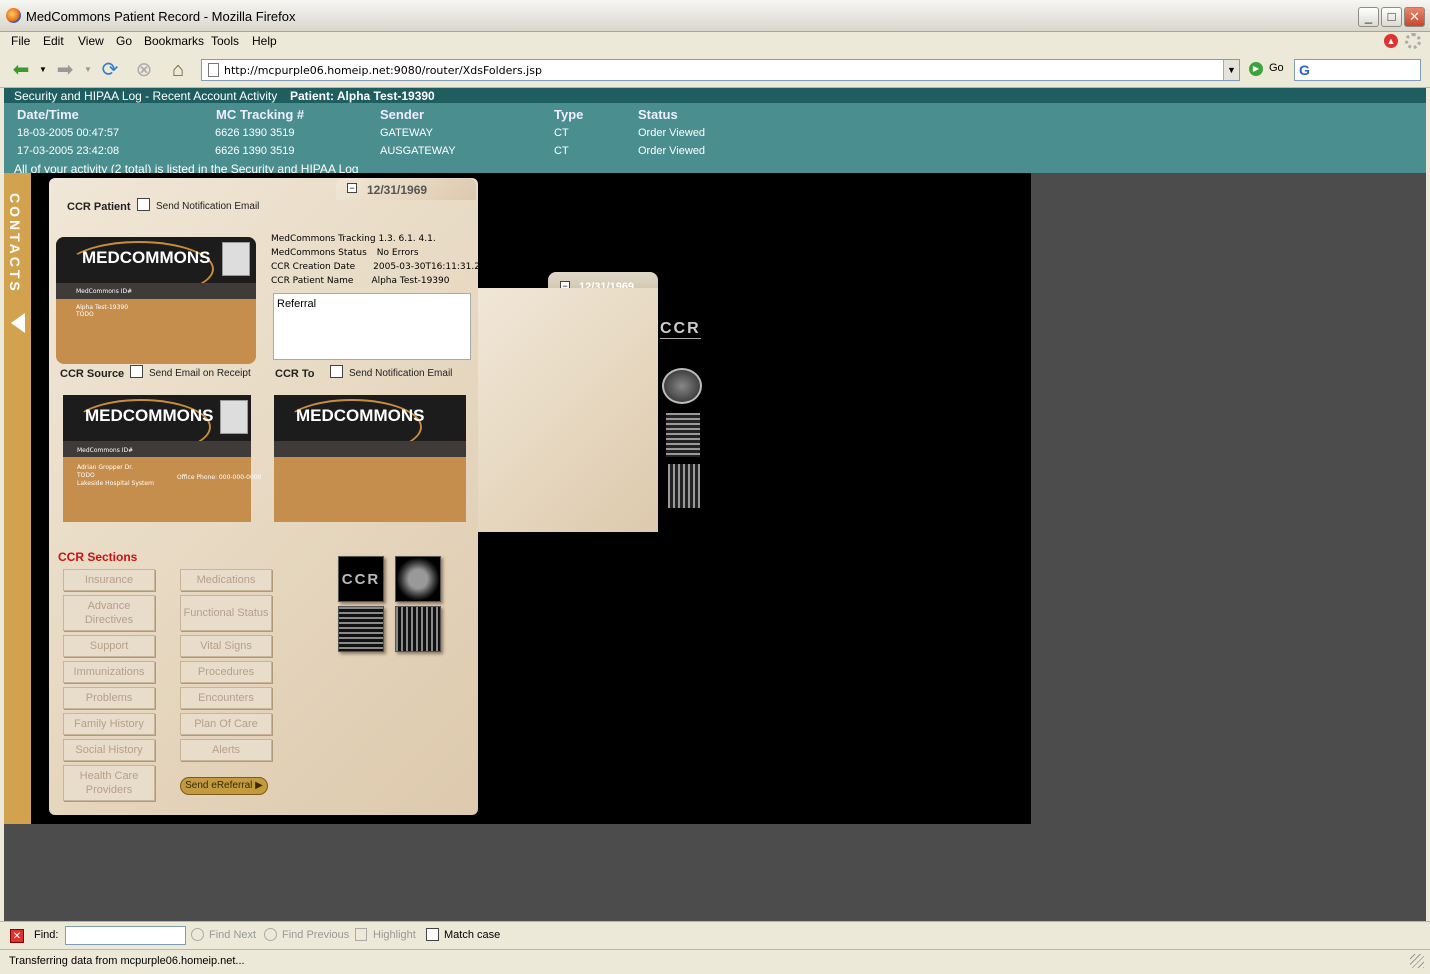 The height and width of the screenshot is (974, 1430). What do you see at coordinates (418, 579) in the screenshot?
I see `ct-axial-thumbnail` at bounding box center [418, 579].